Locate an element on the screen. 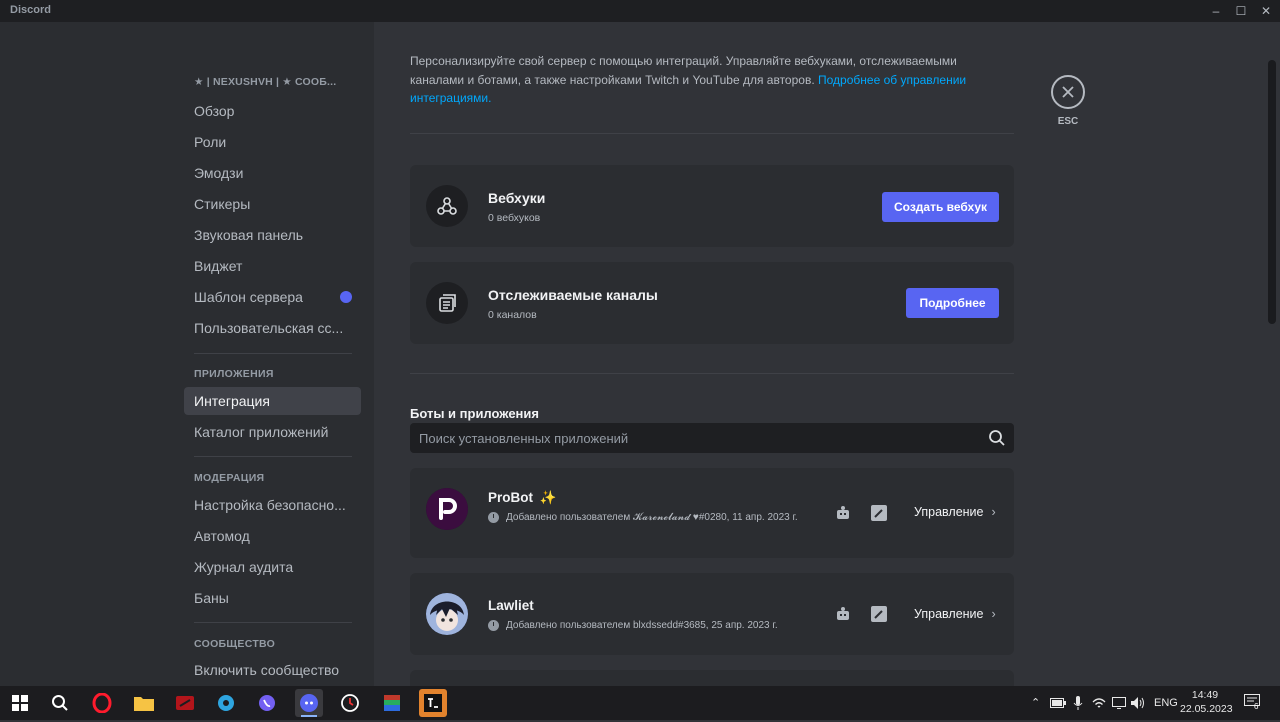  probot-avatar is located at coordinates (447, 509).